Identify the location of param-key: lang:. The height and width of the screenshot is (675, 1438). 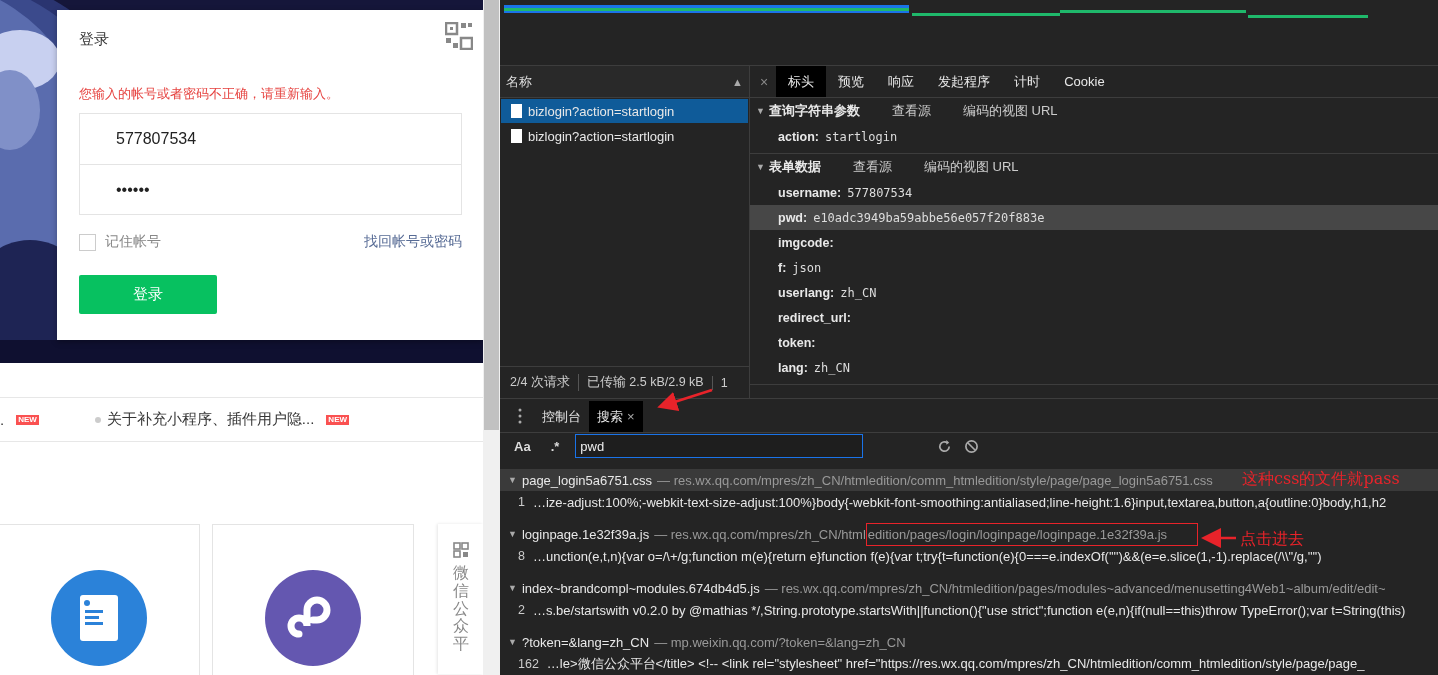
(793, 367).